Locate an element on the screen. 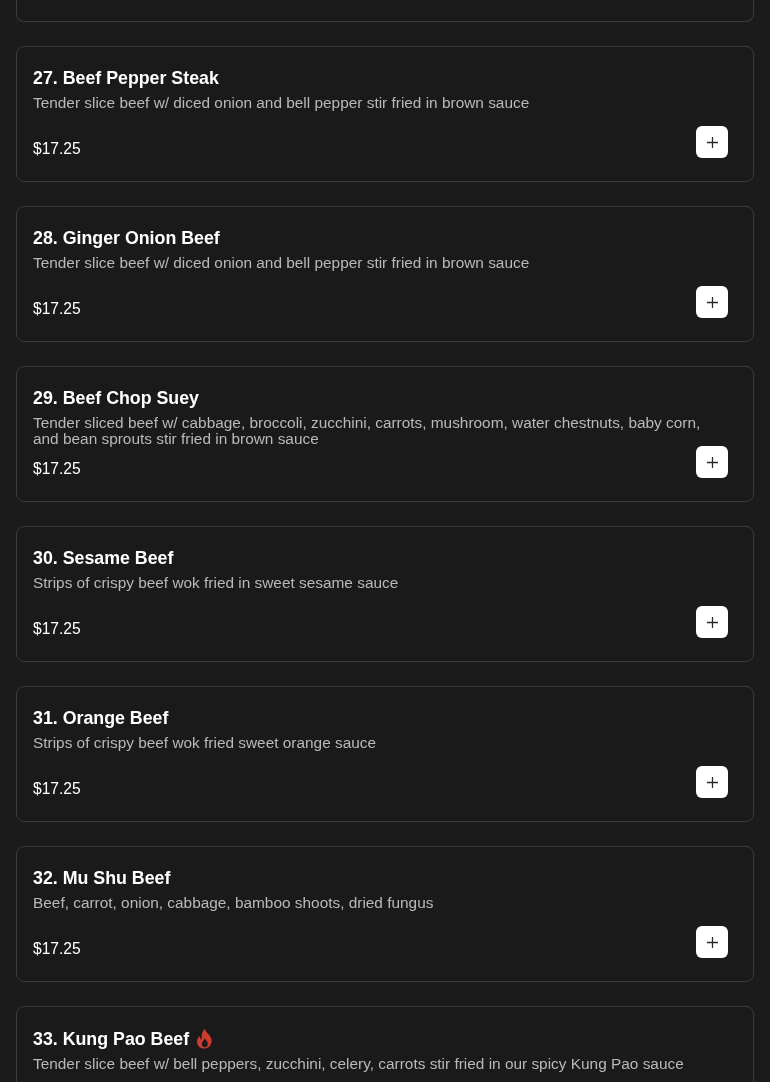  item-title: 29. Beef Chop Suey is located at coordinates (116, 398).